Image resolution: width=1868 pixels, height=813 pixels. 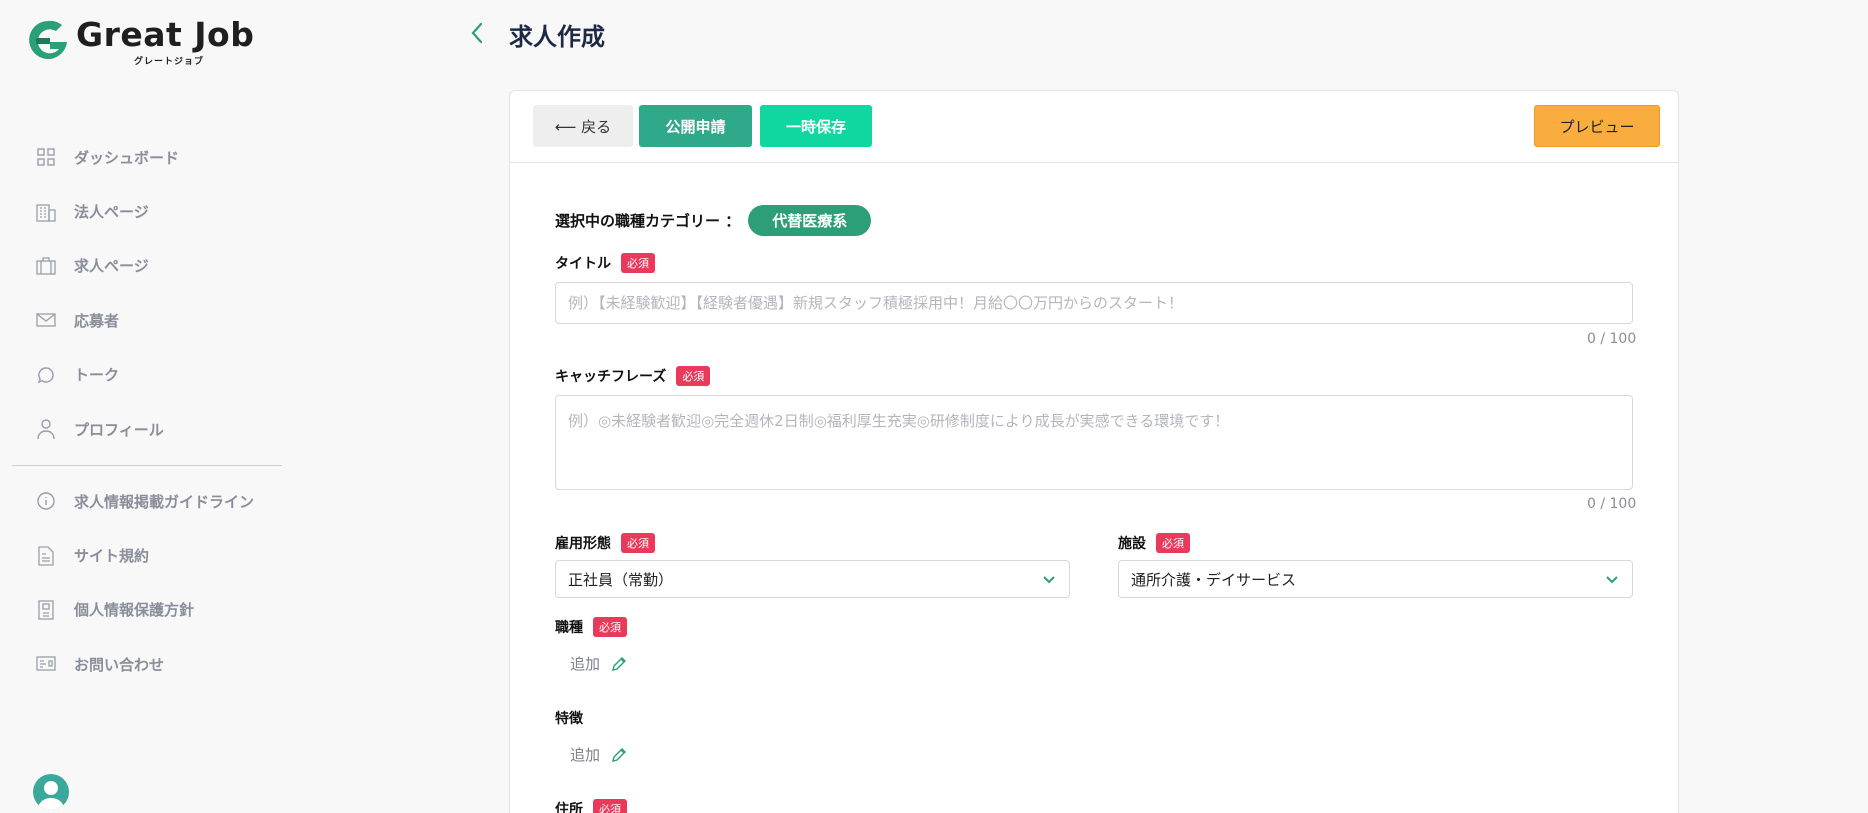 What do you see at coordinates (159, 320) in the screenshot?
I see `sidebar-item-applicants: 応募者` at bounding box center [159, 320].